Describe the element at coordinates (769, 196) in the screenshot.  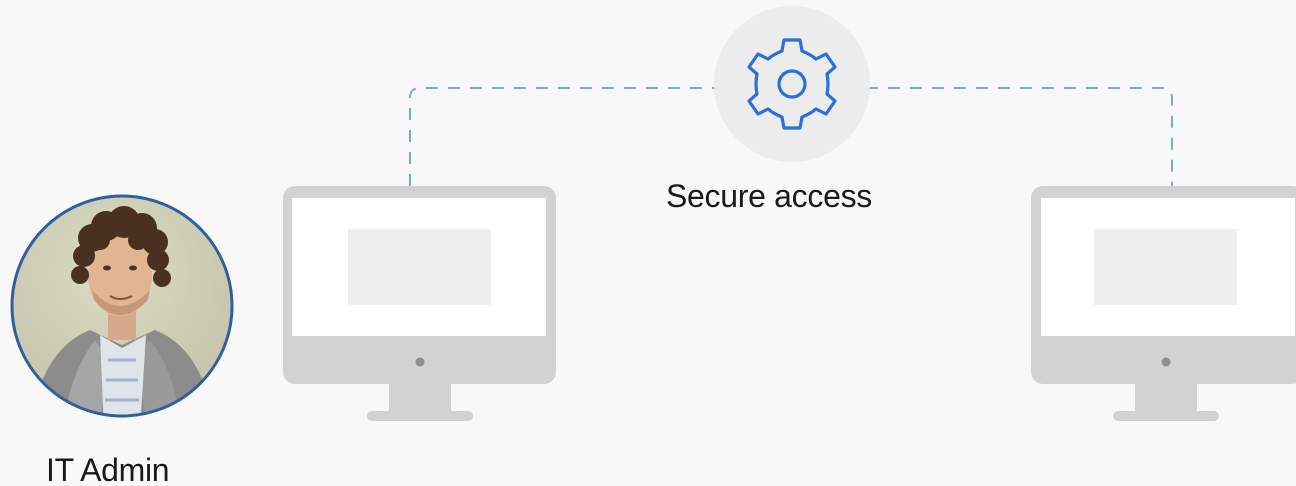
I see `secure-access-label: Secure access` at that location.